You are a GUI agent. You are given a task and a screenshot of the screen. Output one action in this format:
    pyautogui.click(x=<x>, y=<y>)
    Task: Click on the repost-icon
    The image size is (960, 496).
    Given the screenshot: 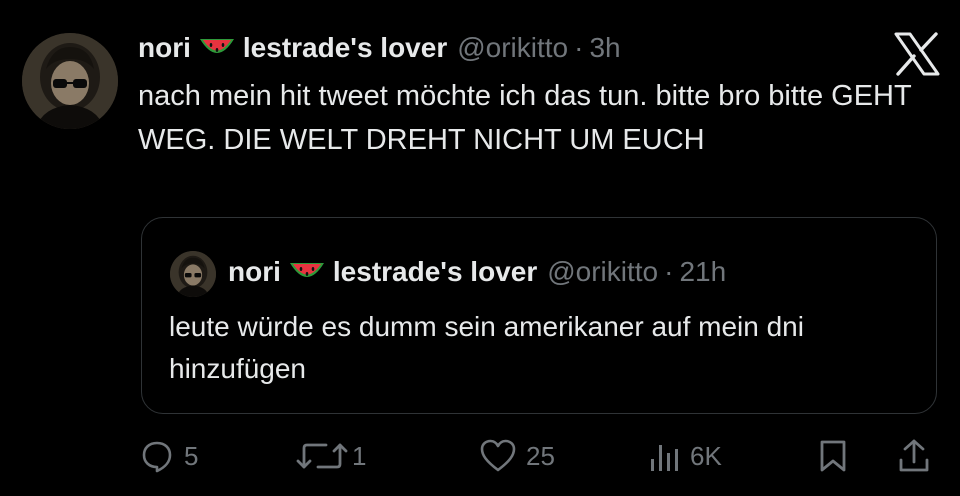 What is the action you would take?
    pyautogui.click(x=322, y=456)
    